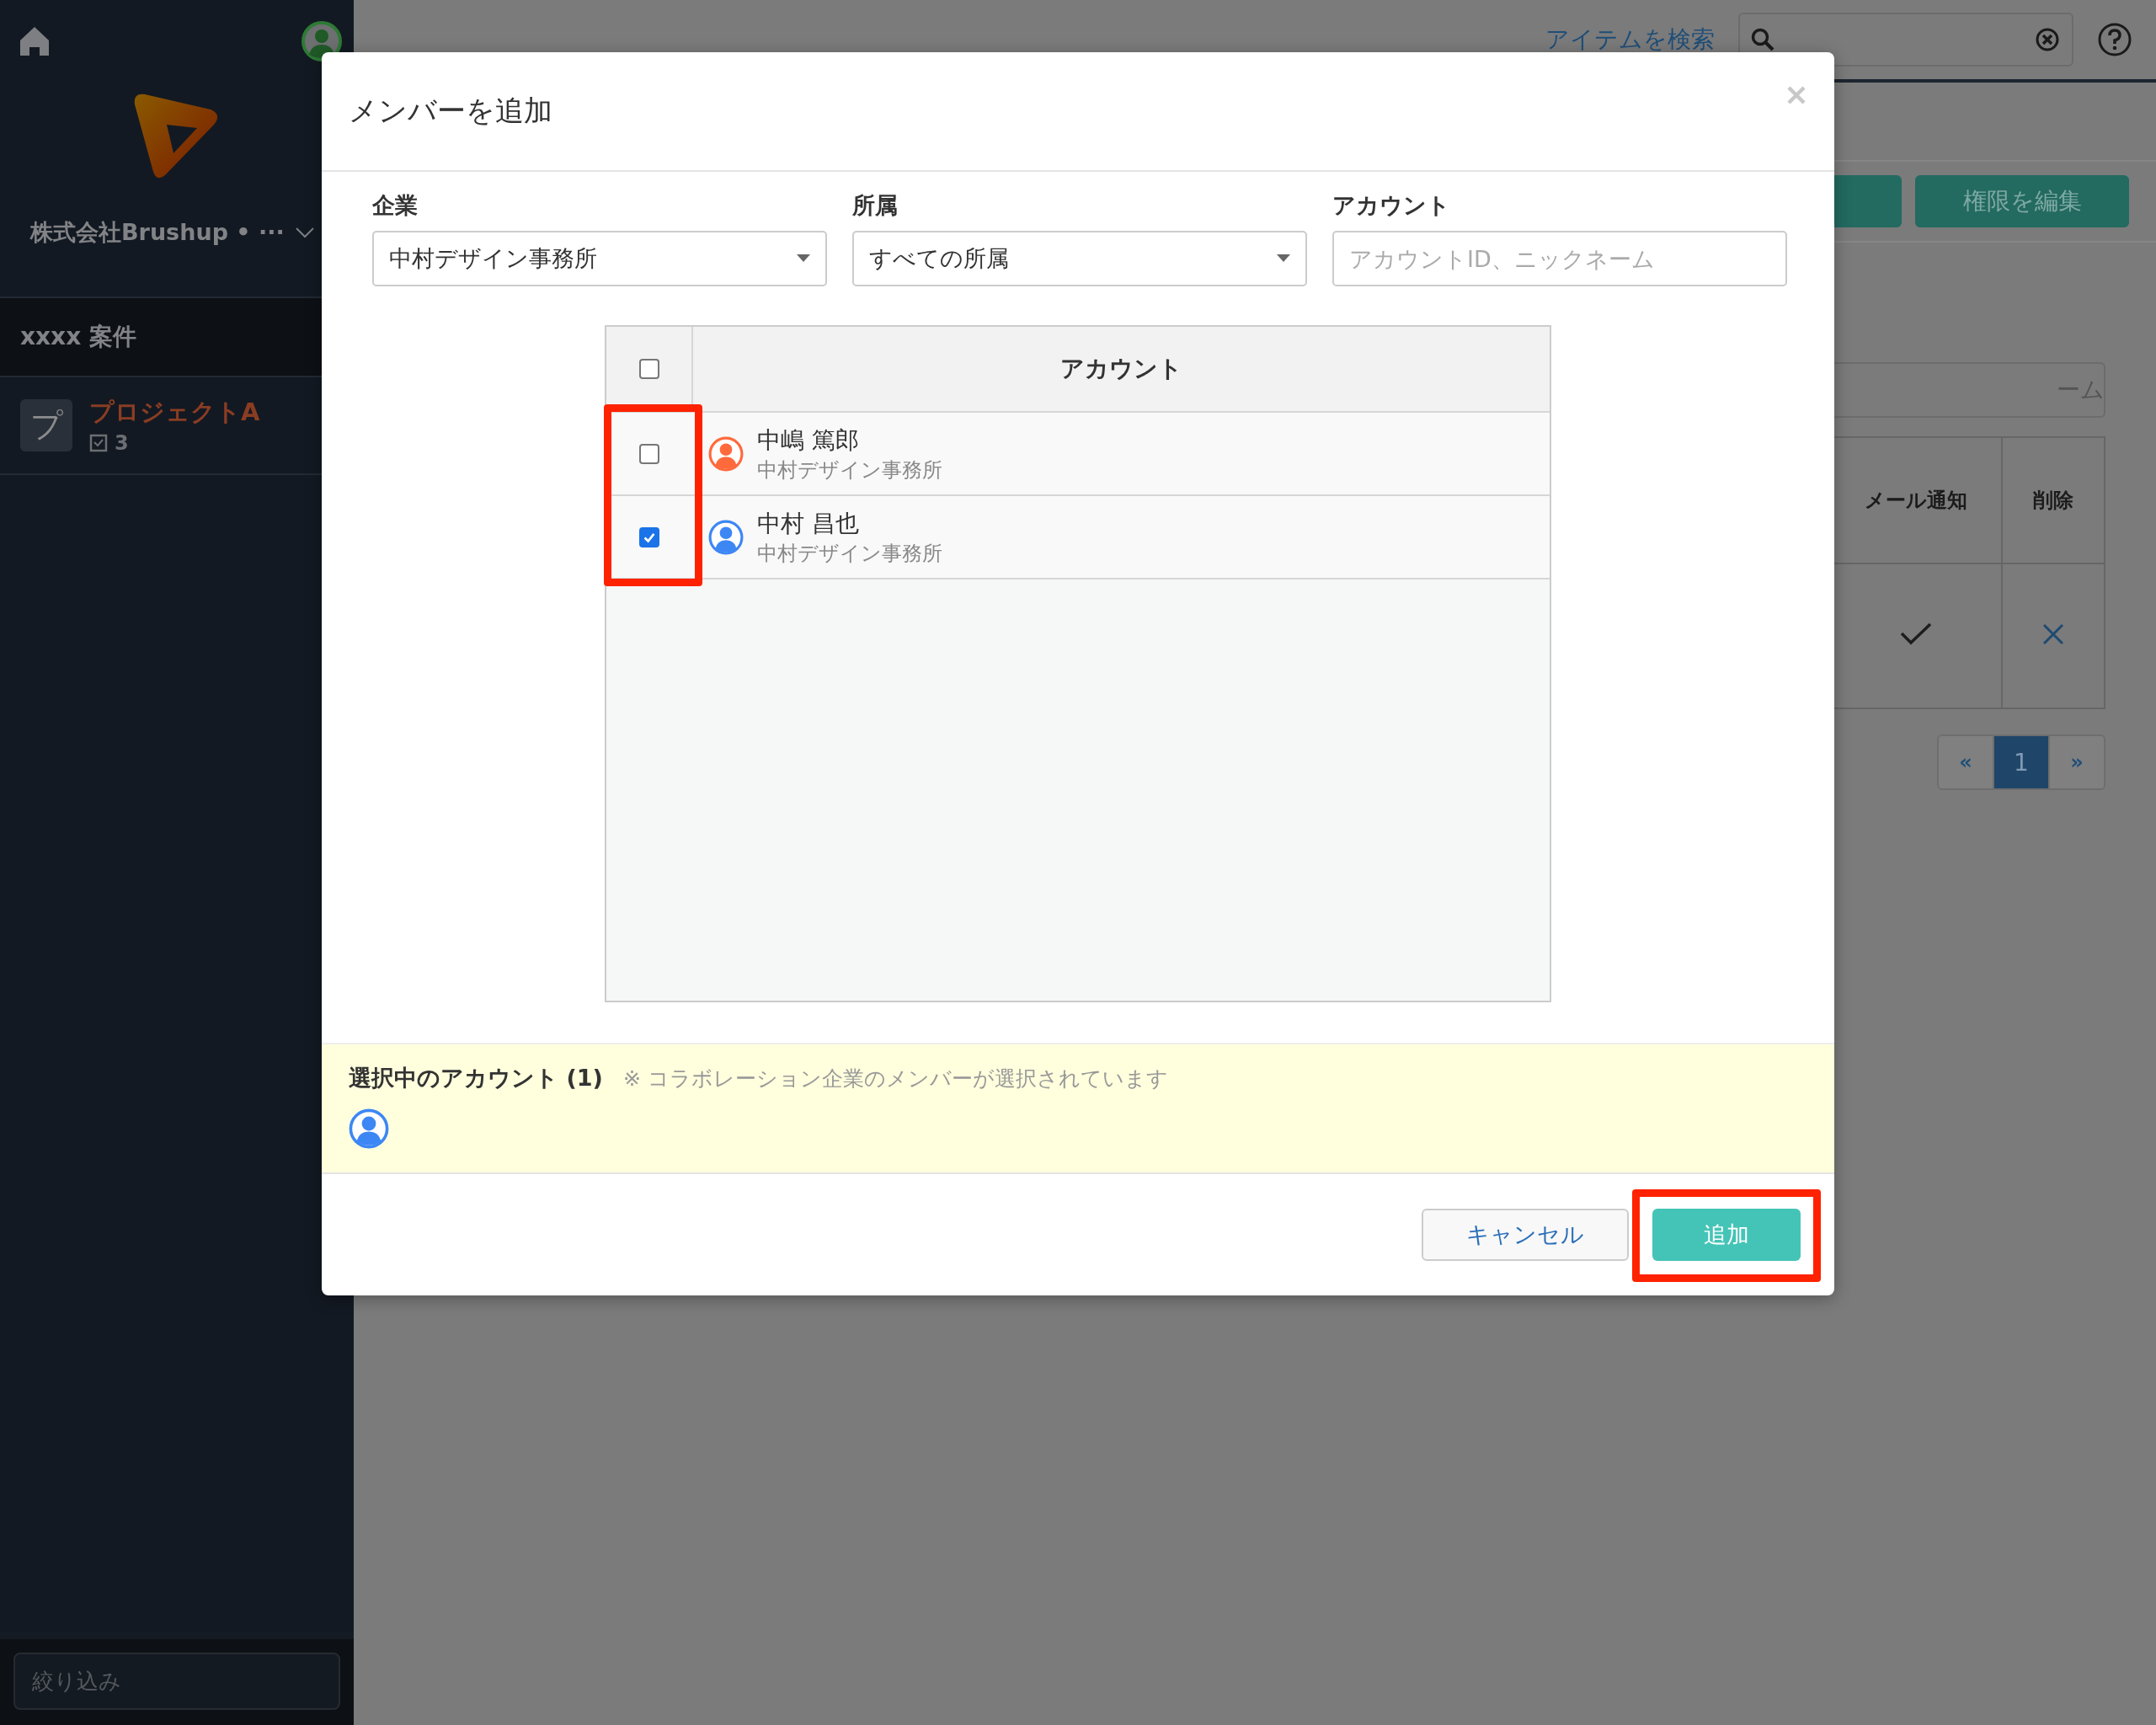 Image resolution: width=2156 pixels, height=1725 pixels. Describe the element at coordinates (599, 258) in the screenshot. I see `dropdown: 中村デザイン事務所` at that location.